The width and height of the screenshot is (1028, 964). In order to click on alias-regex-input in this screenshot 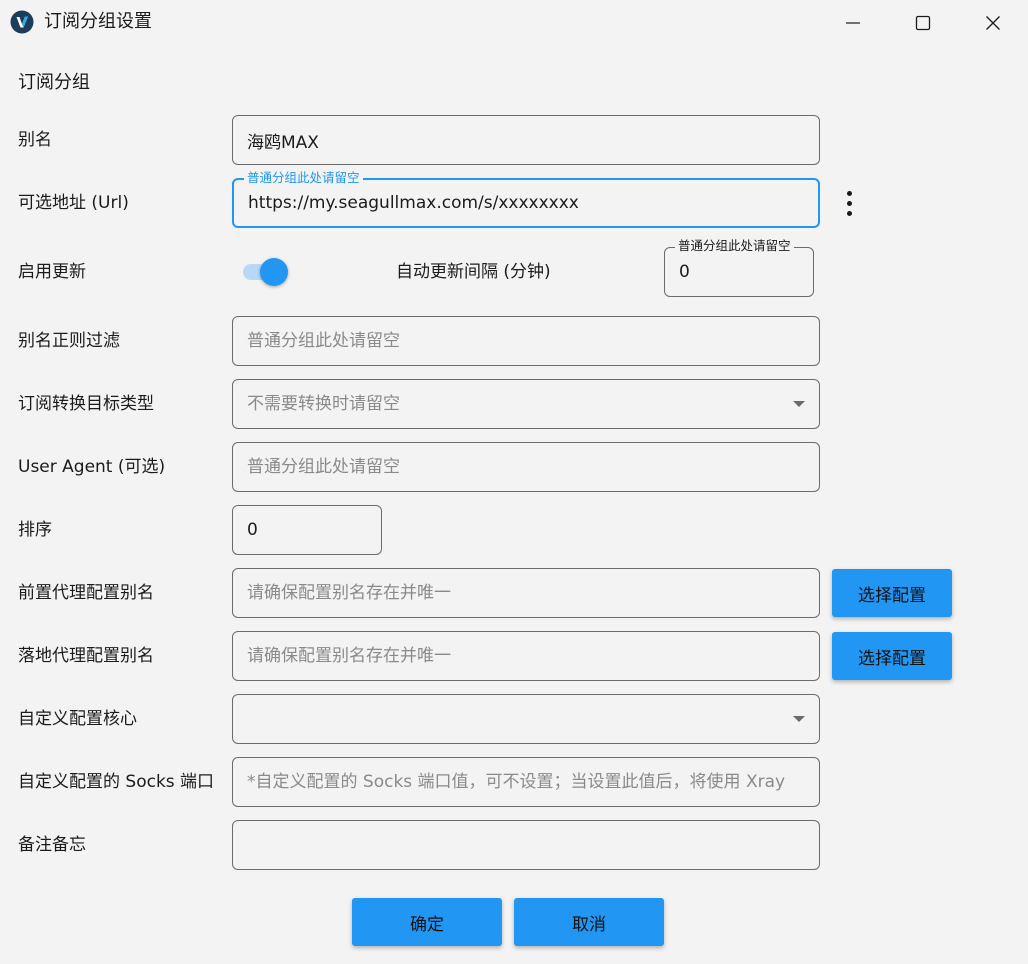, I will do `click(526, 341)`.